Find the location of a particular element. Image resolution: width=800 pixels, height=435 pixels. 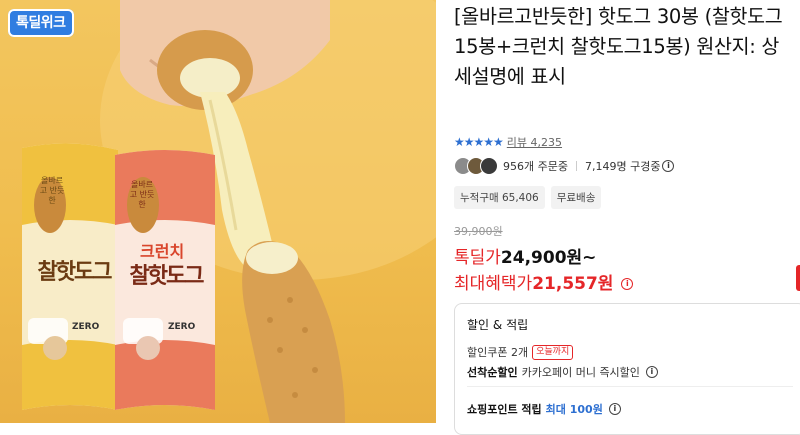

max-benefit-price: 최대혜택가21,557원 i is located at coordinates (544, 281).